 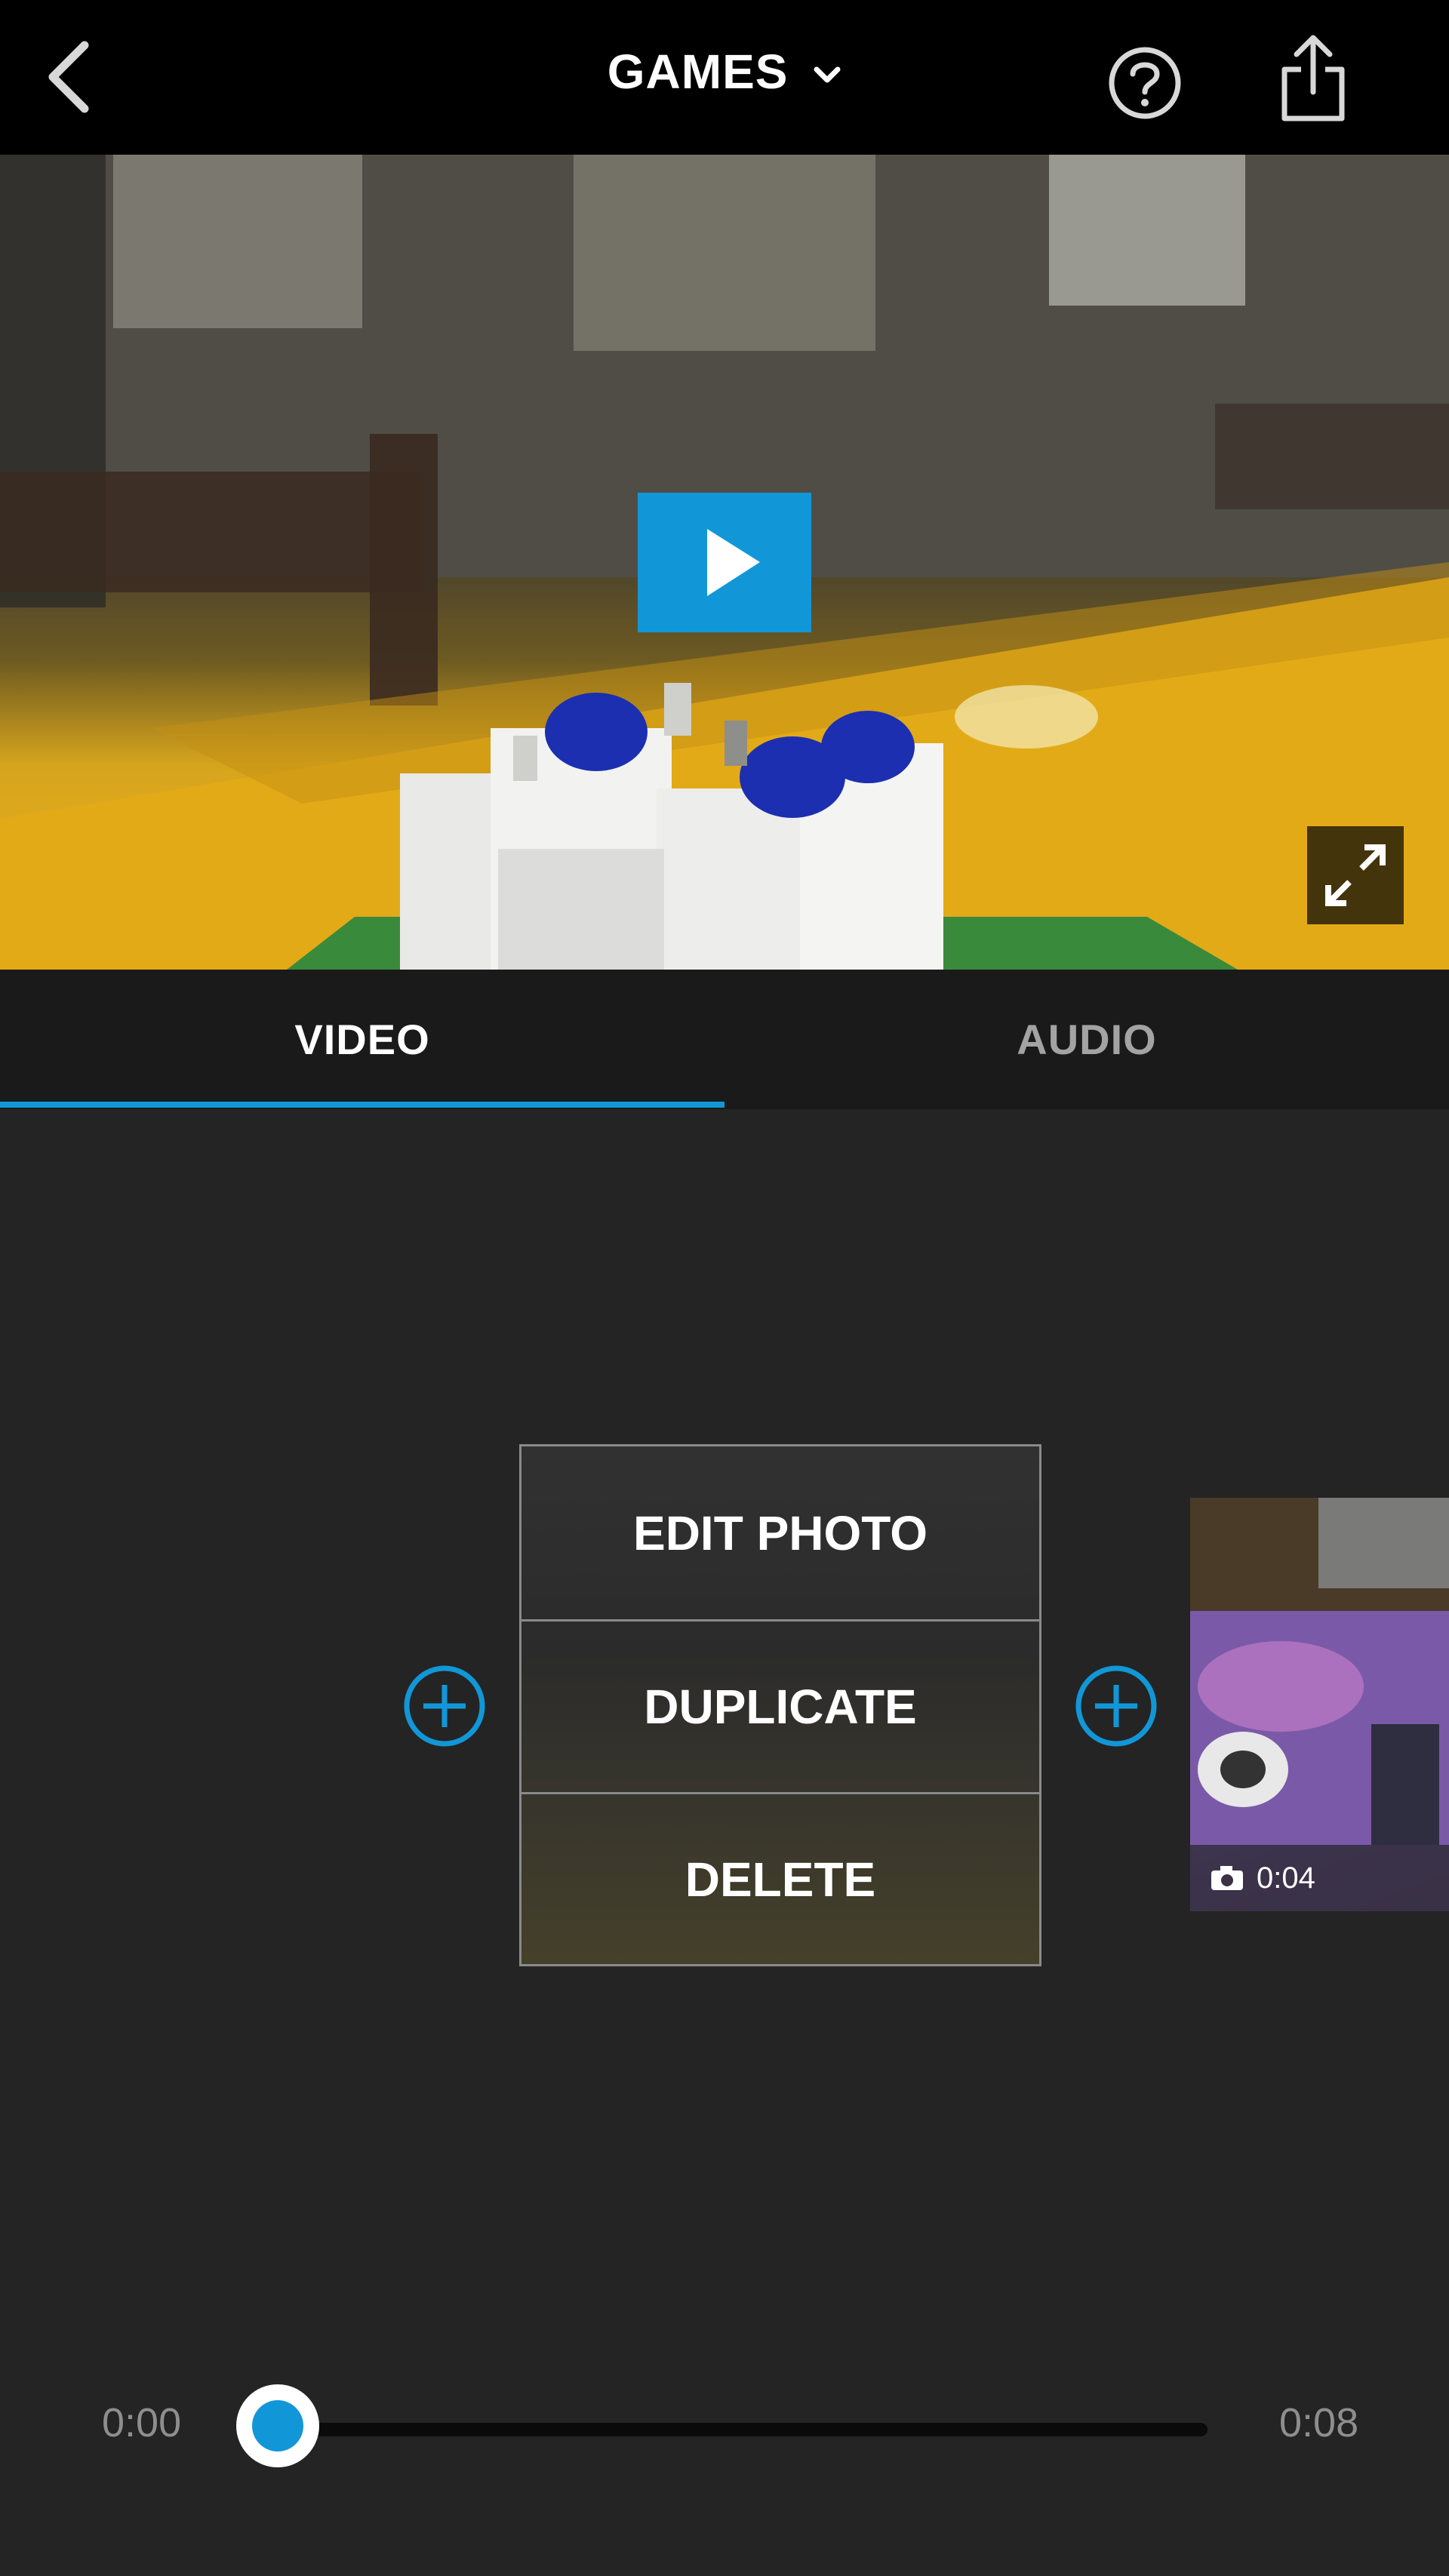 I want to click on edit-photo-option: EDIT PHOTO, so click(x=780, y=1532).